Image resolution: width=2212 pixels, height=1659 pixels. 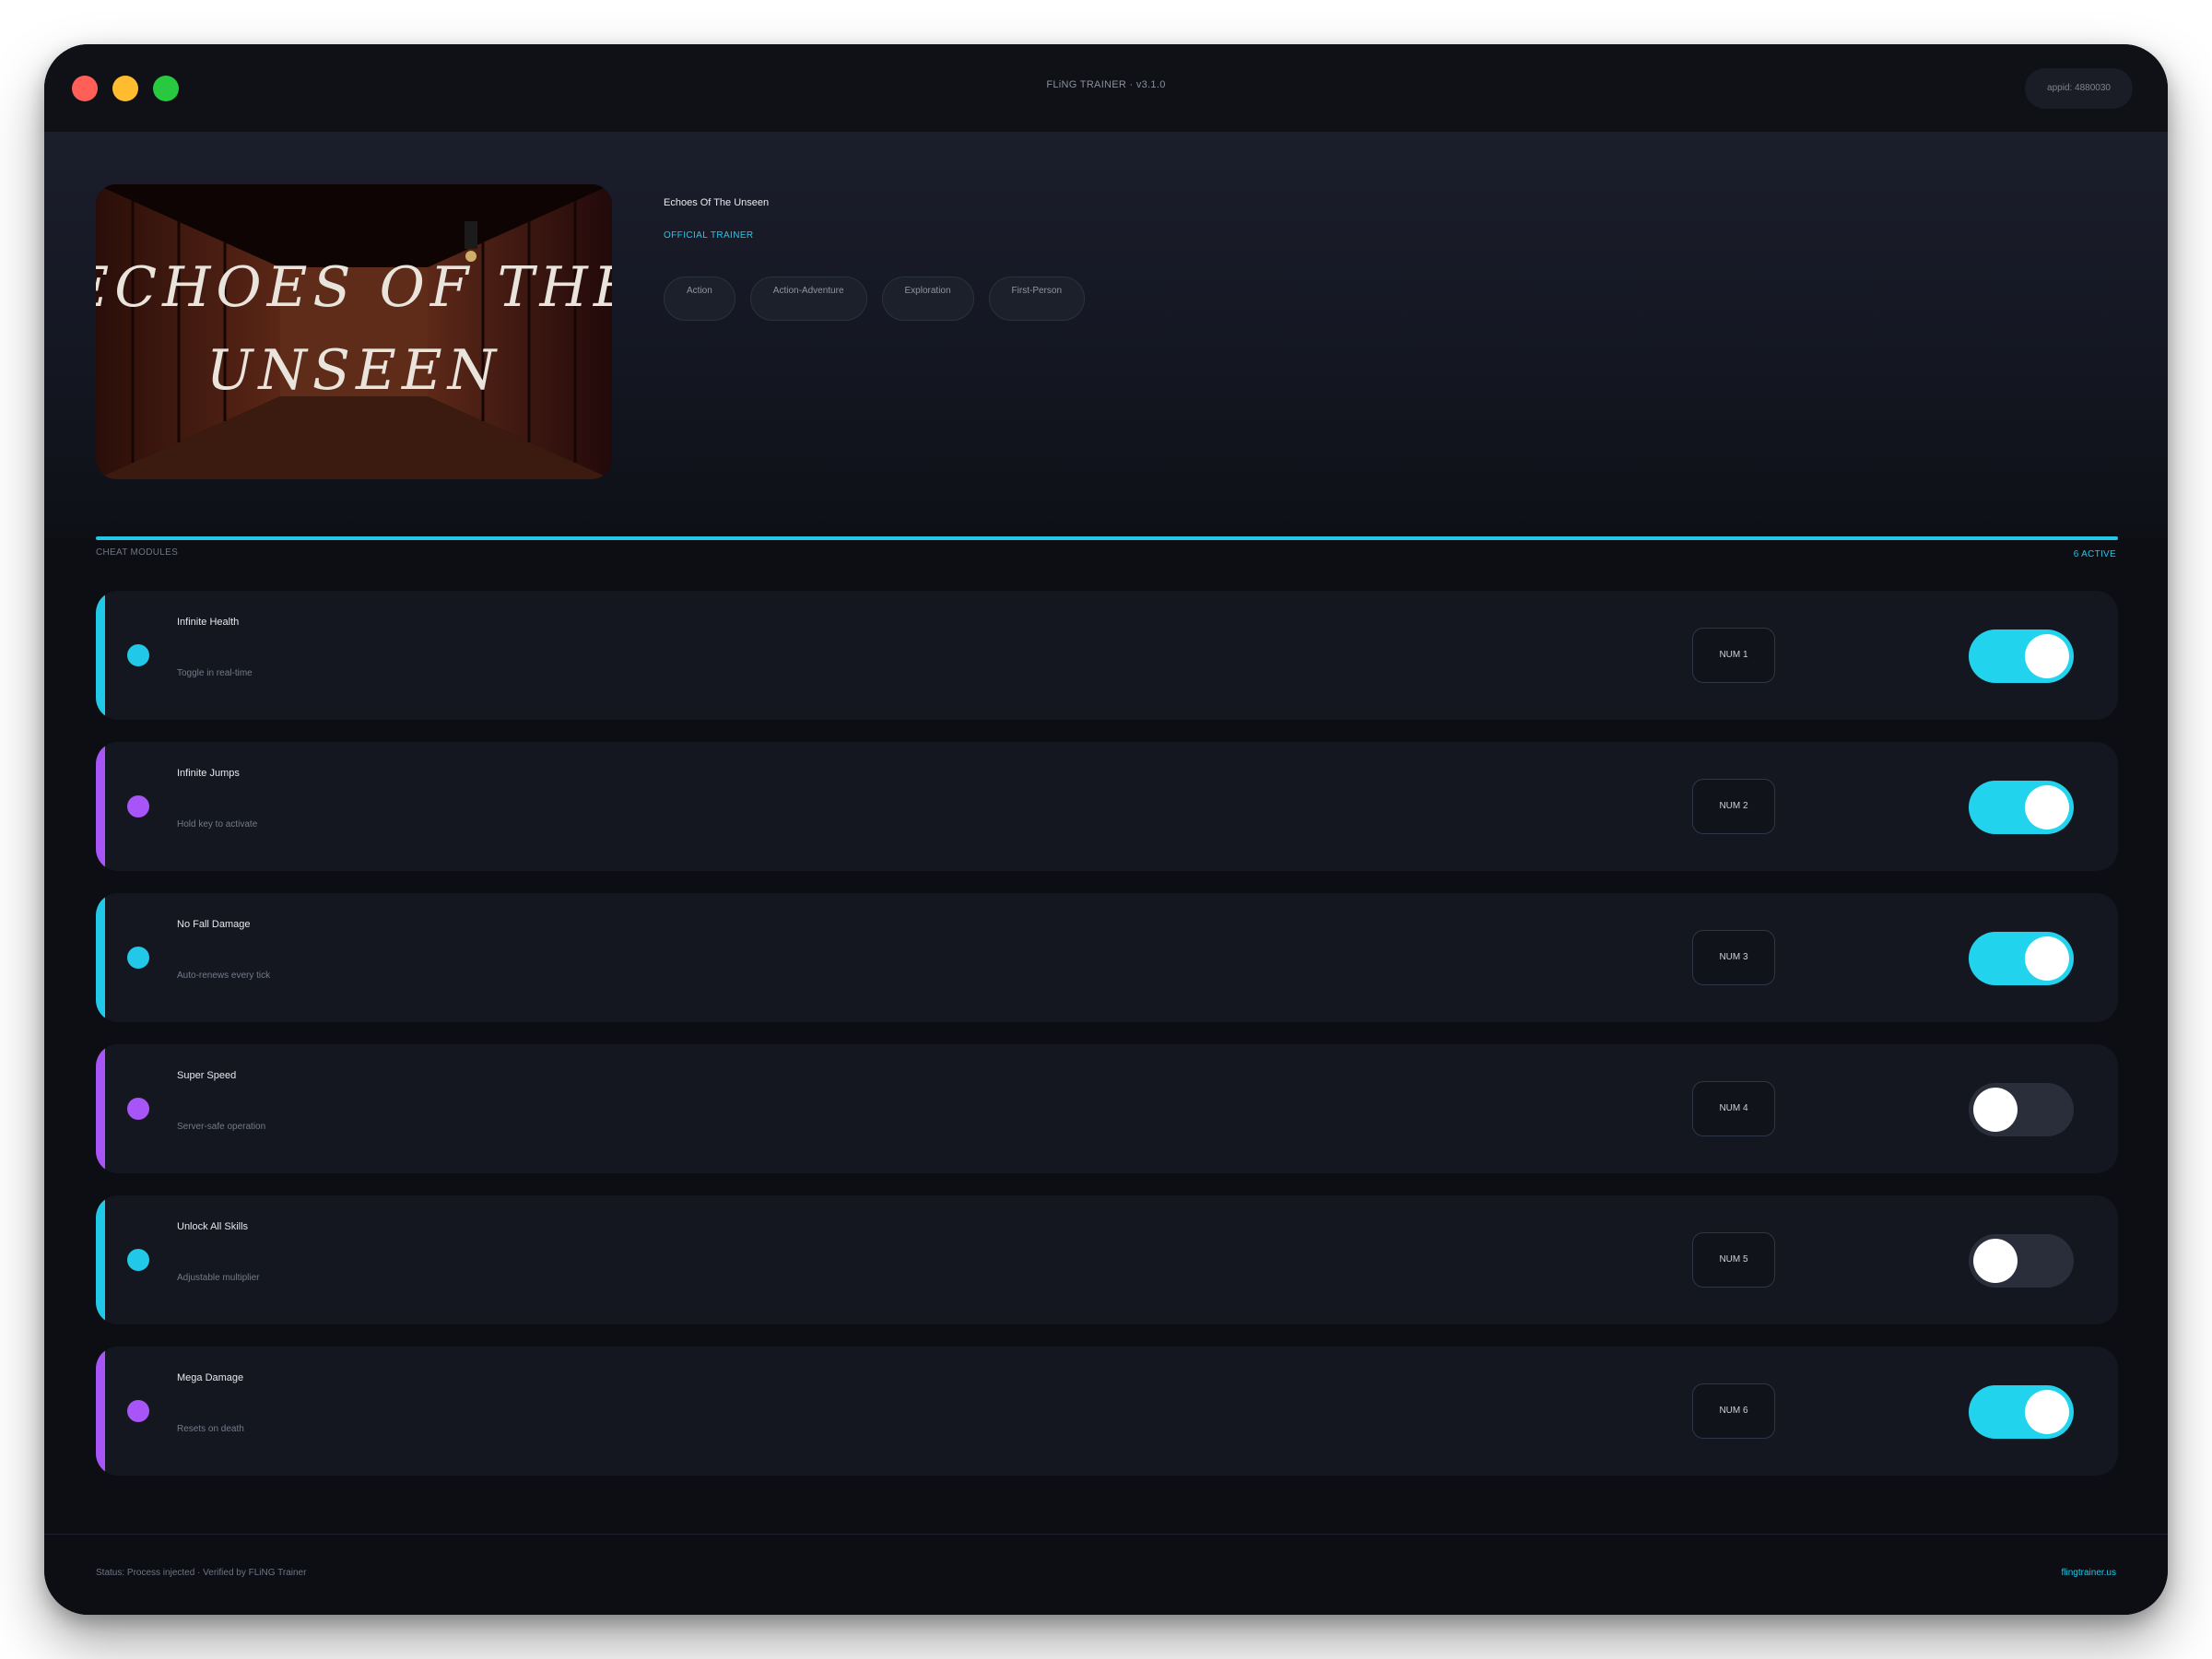 What do you see at coordinates (1733, 655) in the screenshot?
I see `hotkey-button: NUM 1` at bounding box center [1733, 655].